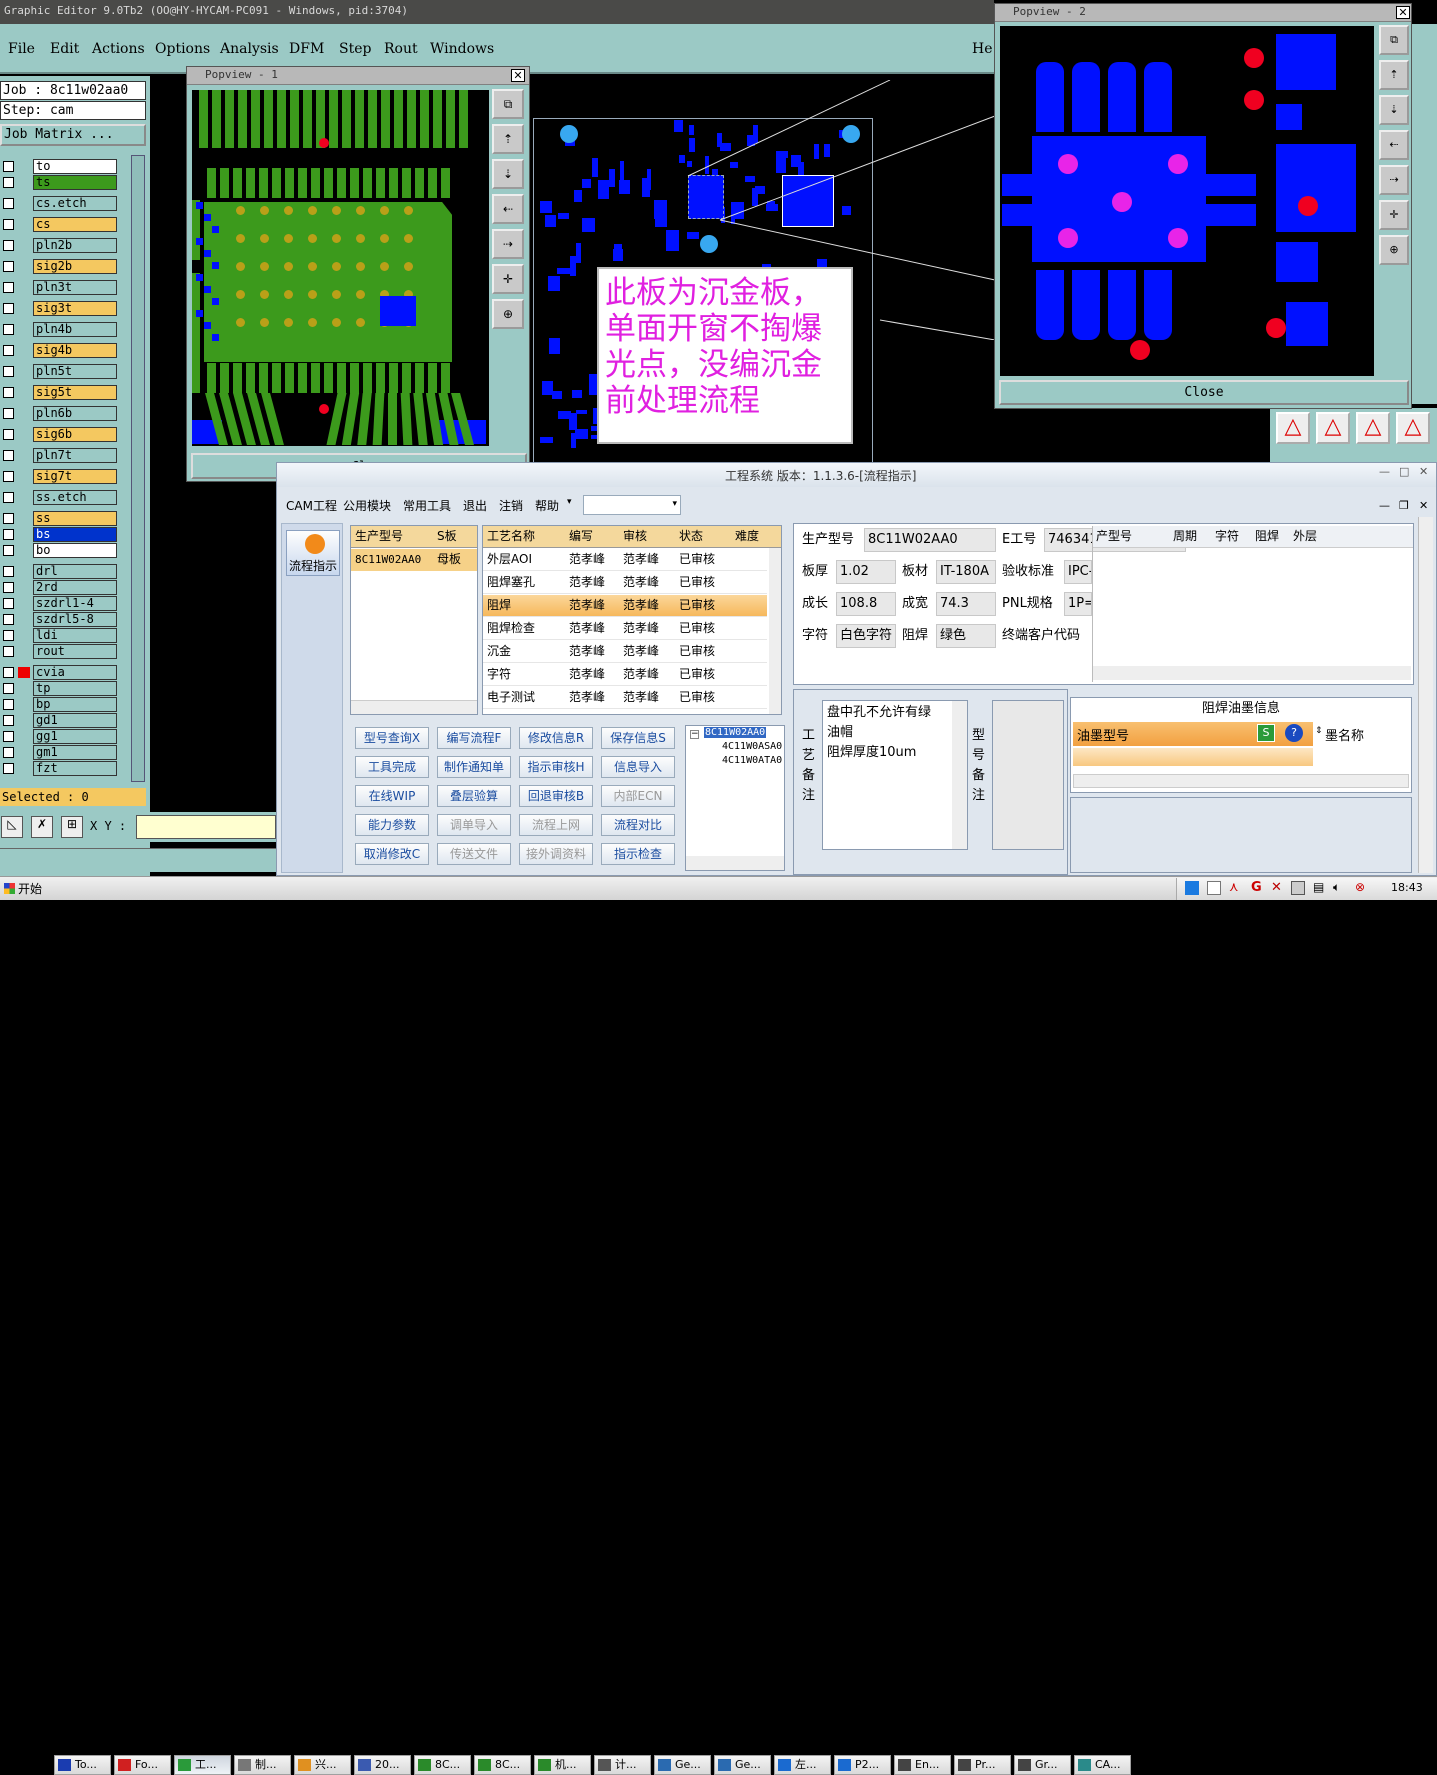 The width and height of the screenshot is (1437, 1775). Describe the element at coordinates (1103, 734) in the screenshot. I see `col-ink-model: 油墨型号` at that location.